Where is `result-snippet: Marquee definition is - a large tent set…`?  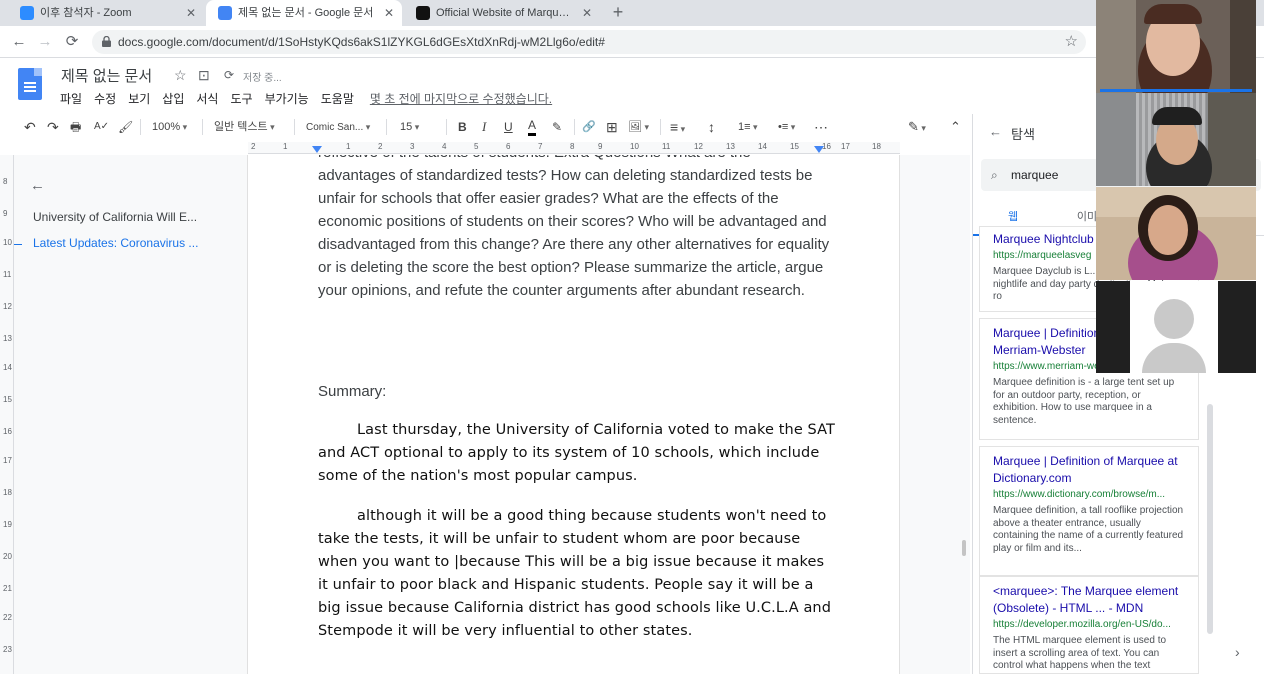 result-snippet: Marquee definition is - a large tent set… is located at coordinates (1084, 401).